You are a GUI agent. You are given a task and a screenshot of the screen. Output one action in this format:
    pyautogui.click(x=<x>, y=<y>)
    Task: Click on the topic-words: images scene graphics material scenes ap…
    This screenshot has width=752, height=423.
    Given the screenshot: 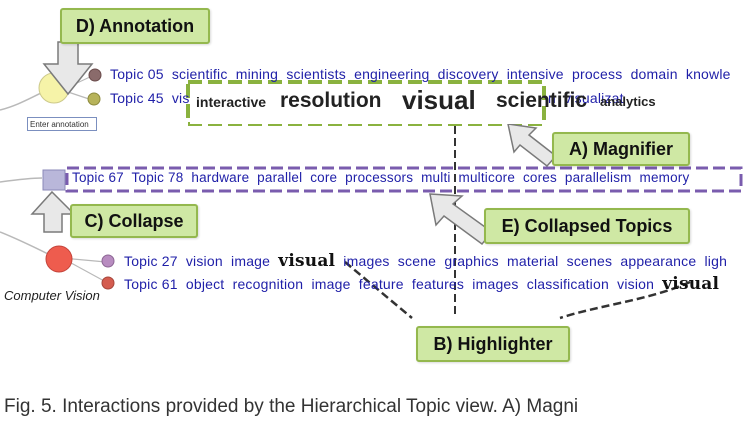 What is the action you would take?
    pyautogui.click(x=535, y=261)
    